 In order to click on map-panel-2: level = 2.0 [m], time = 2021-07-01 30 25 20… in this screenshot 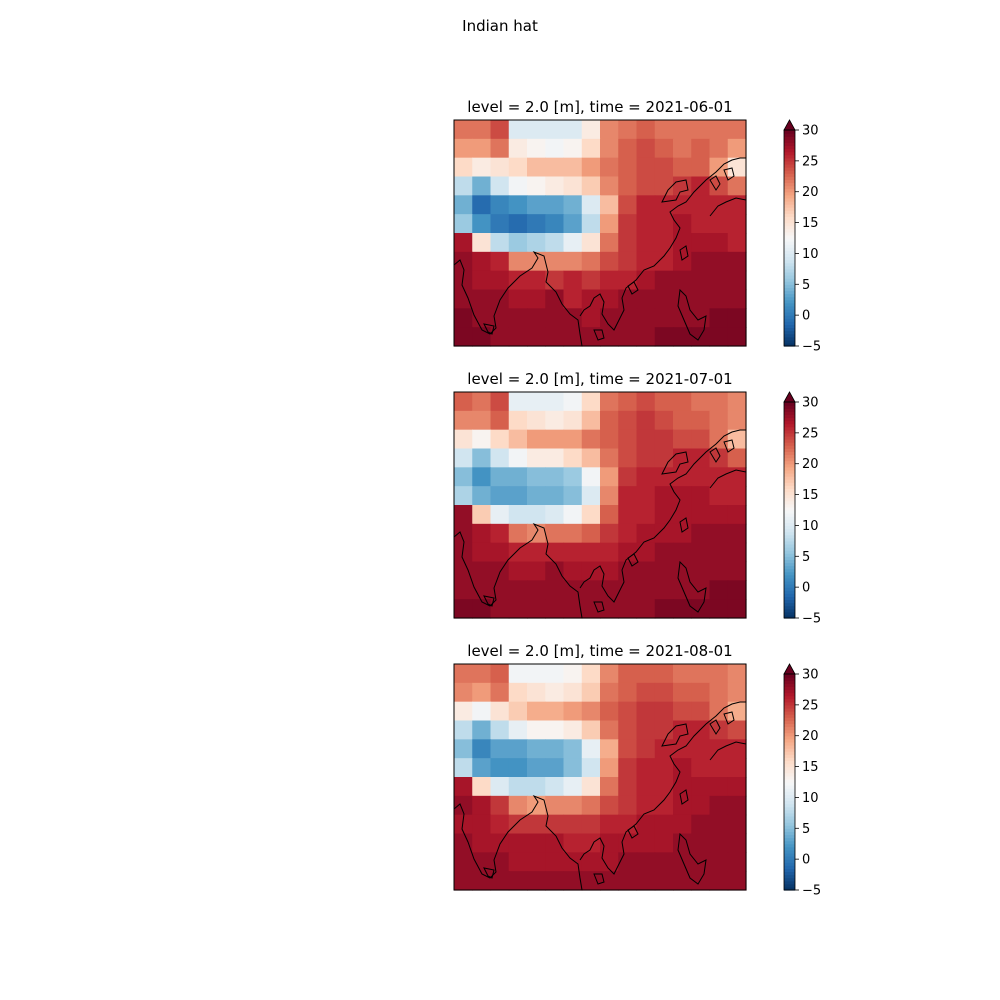, I will do `click(637, 498)`.